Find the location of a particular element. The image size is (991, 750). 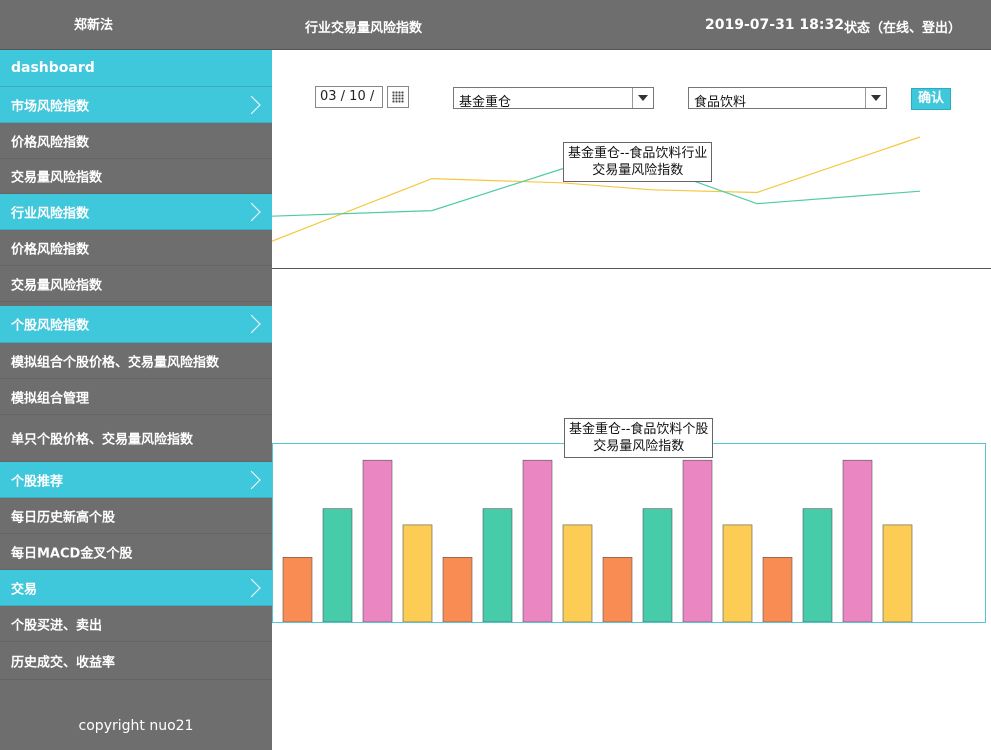

sidebar-item-label: 交易 is located at coordinates (24, 589).